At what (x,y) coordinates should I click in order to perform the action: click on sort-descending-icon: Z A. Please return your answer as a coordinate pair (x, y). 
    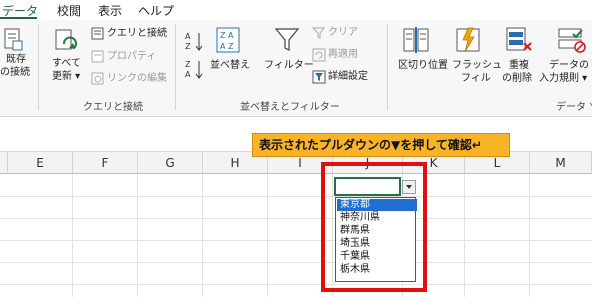
    Looking at the image, I should click on (195, 69).